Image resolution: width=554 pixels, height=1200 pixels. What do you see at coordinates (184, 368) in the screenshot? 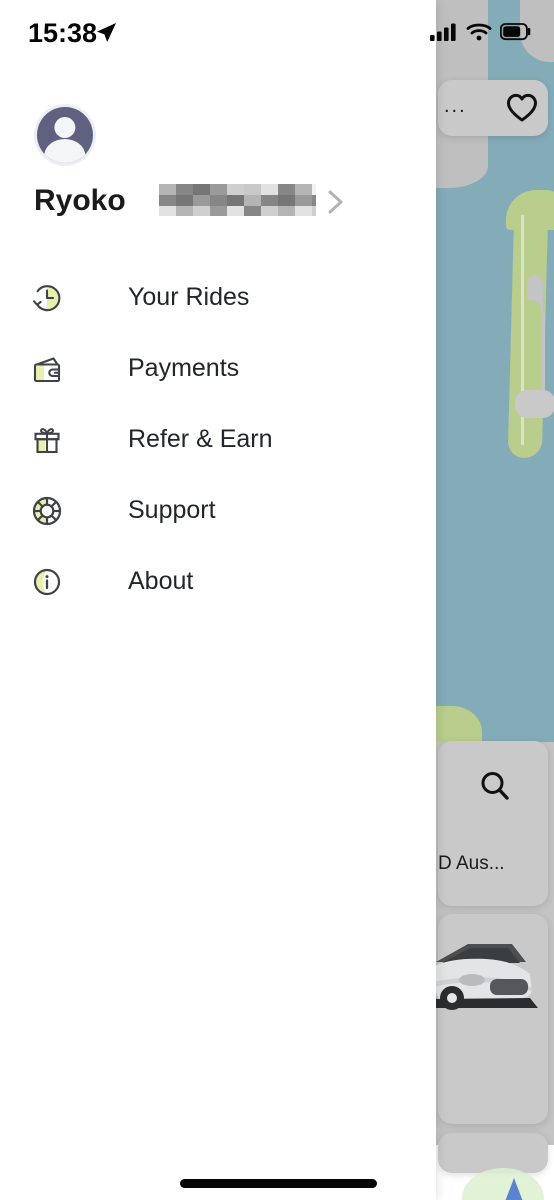
I see `sidebar-item-label: Payments` at bounding box center [184, 368].